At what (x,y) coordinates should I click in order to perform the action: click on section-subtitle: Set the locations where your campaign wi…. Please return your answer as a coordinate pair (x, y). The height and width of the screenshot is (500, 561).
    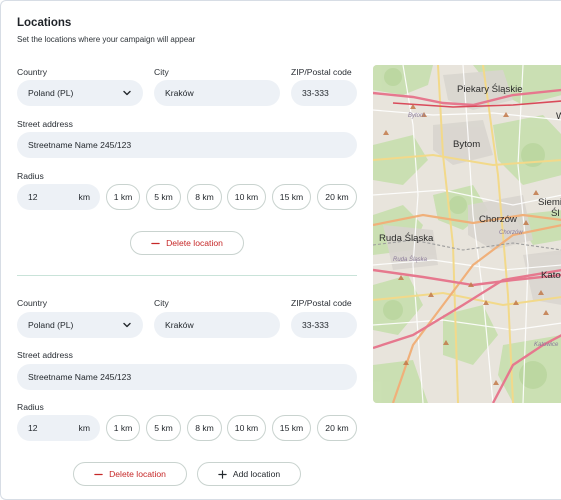
    Looking at the image, I should click on (106, 39).